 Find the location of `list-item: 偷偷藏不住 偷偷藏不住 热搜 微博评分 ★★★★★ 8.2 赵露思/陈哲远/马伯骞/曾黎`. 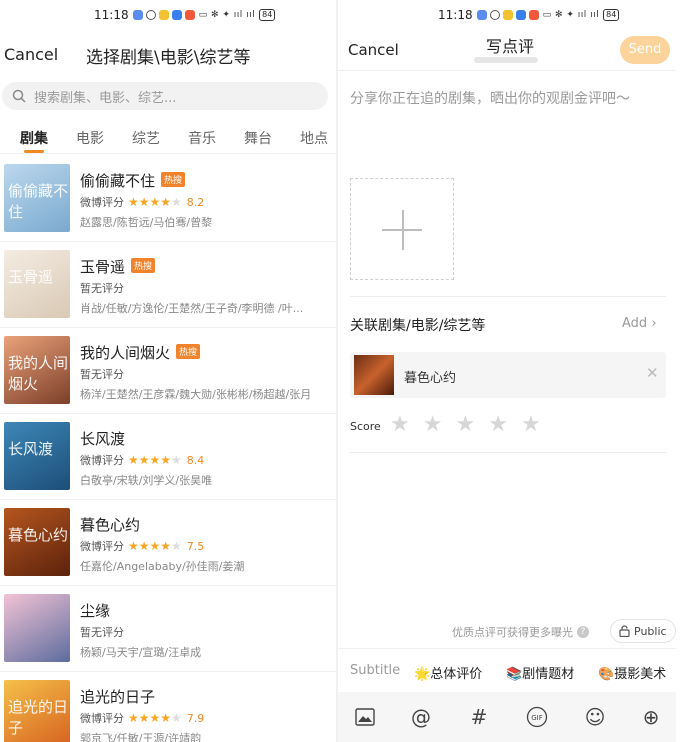

list-item: 偷偷藏不住 偷偷藏不住 热搜 微博评分 ★★★★★ 8.2 赵露思/陈哲远/马伯骞/曾黎 is located at coordinates (168, 199).